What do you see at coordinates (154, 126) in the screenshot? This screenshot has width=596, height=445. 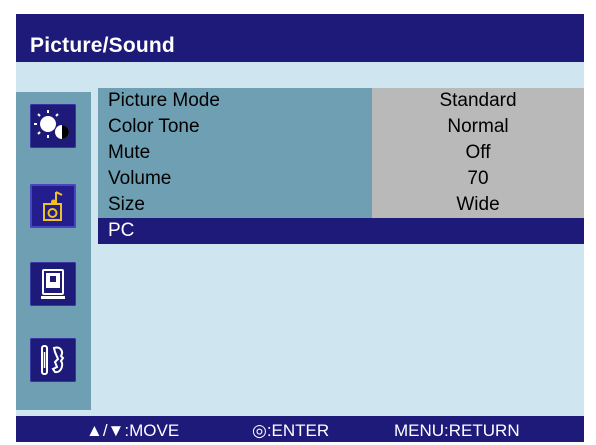 I see `row-label: Color Tone` at bounding box center [154, 126].